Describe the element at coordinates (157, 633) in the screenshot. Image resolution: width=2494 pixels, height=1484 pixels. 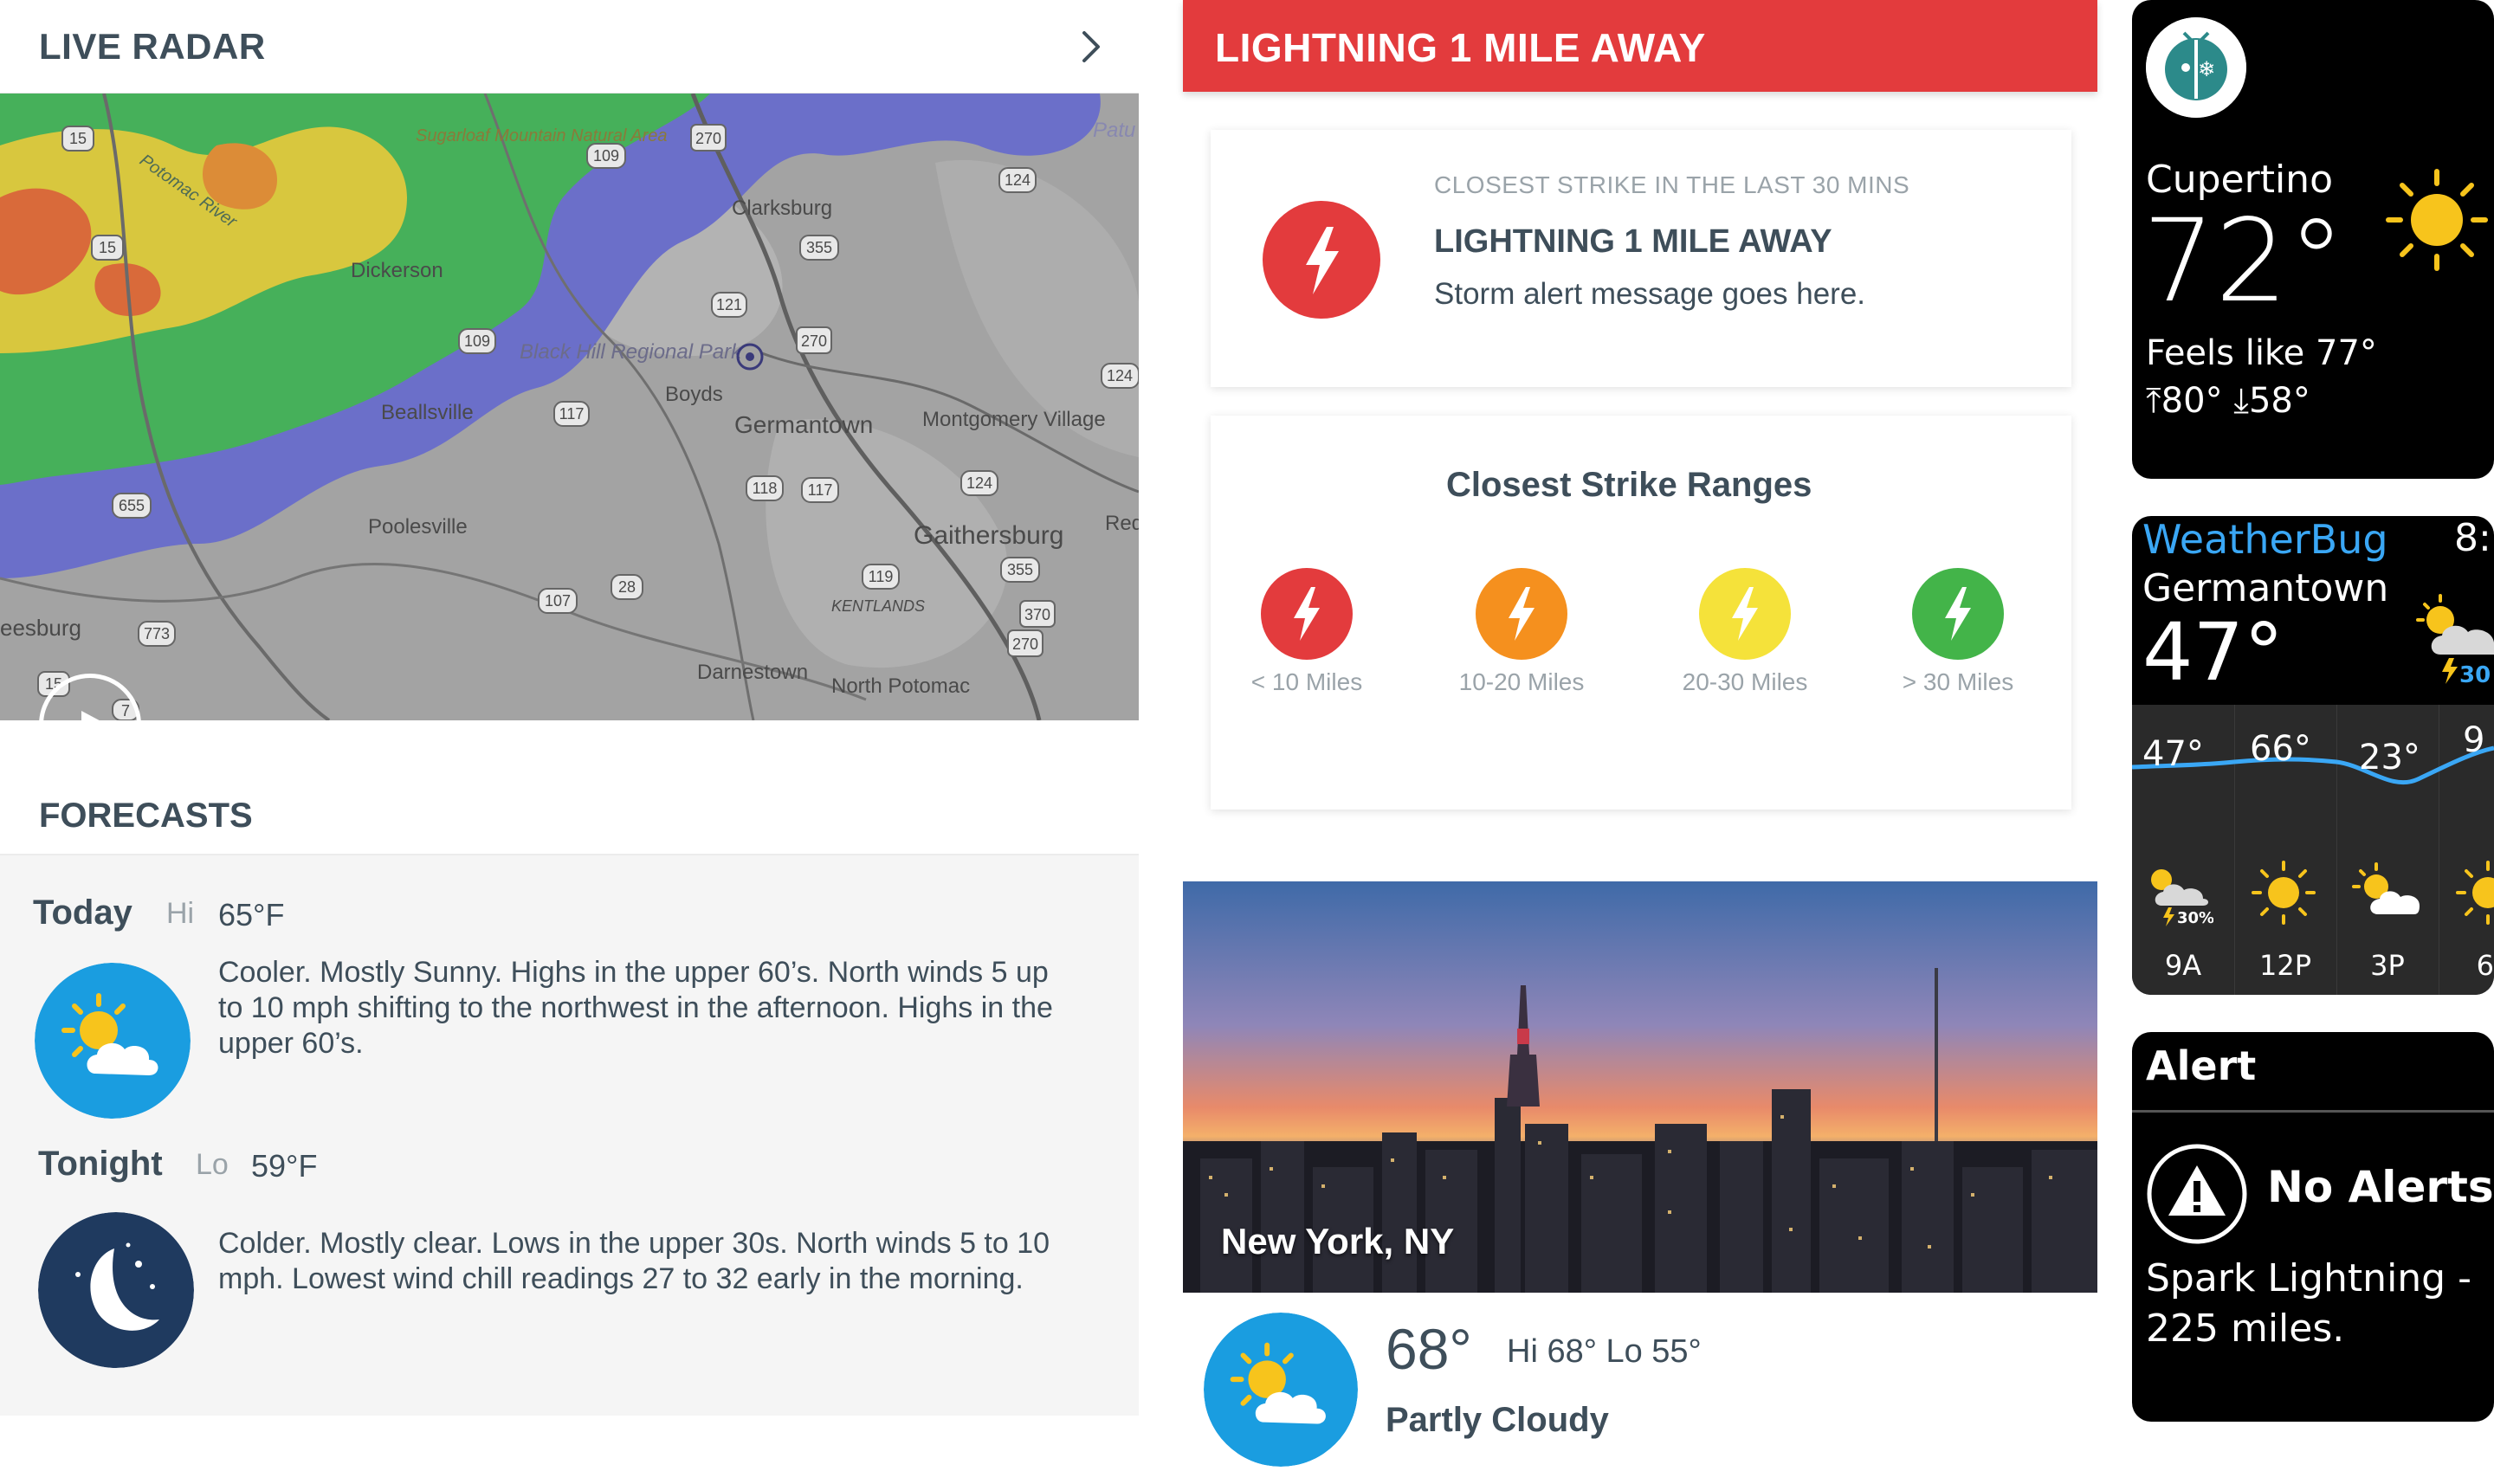
I see `svg-text: 773` at that location.